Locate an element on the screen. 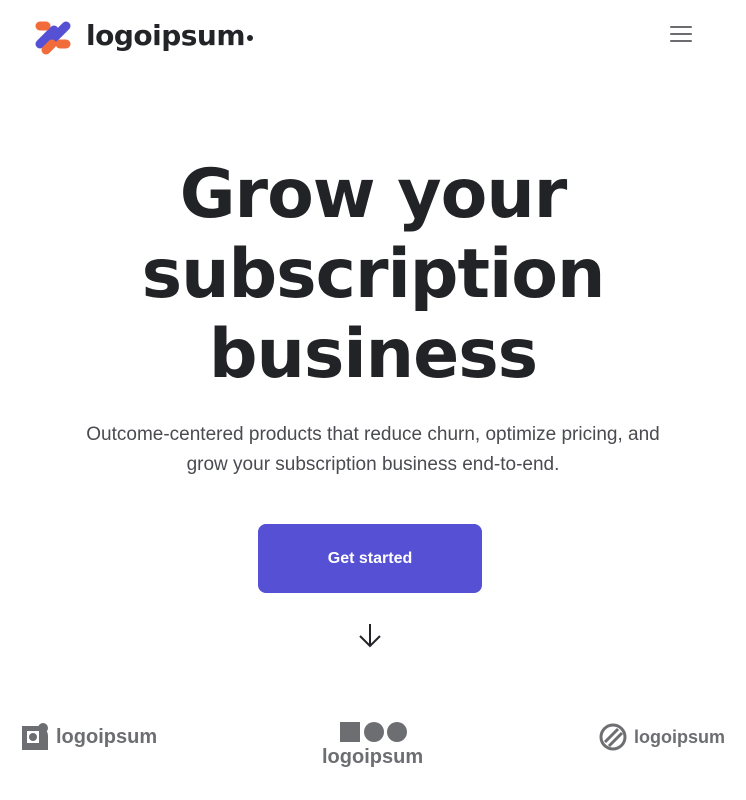 The image size is (746, 800). striped-circle-logo-icon is located at coordinates (613, 737).